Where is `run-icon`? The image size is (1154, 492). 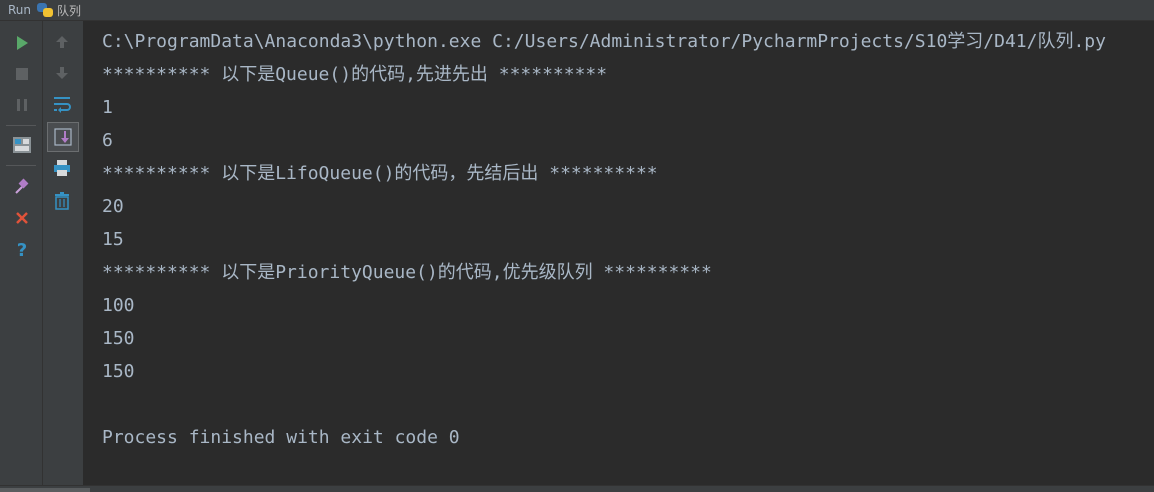
run-icon is located at coordinates (22, 43).